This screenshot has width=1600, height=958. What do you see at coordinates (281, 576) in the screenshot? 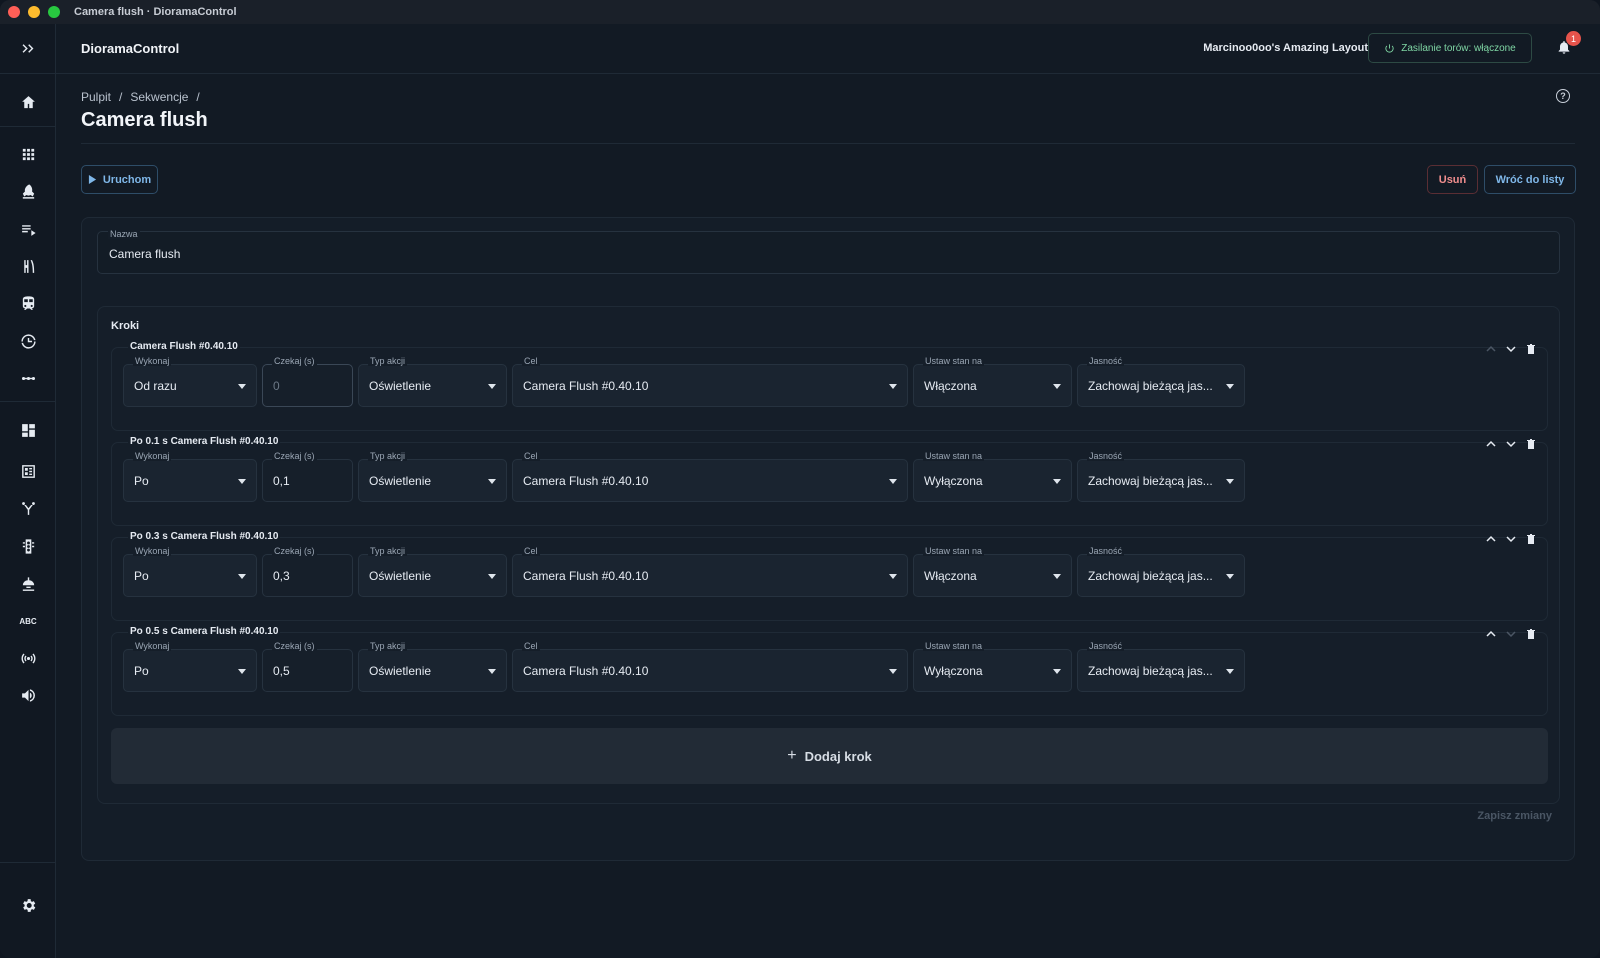
I see `wait-value: 0,3` at bounding box center [281, 576].